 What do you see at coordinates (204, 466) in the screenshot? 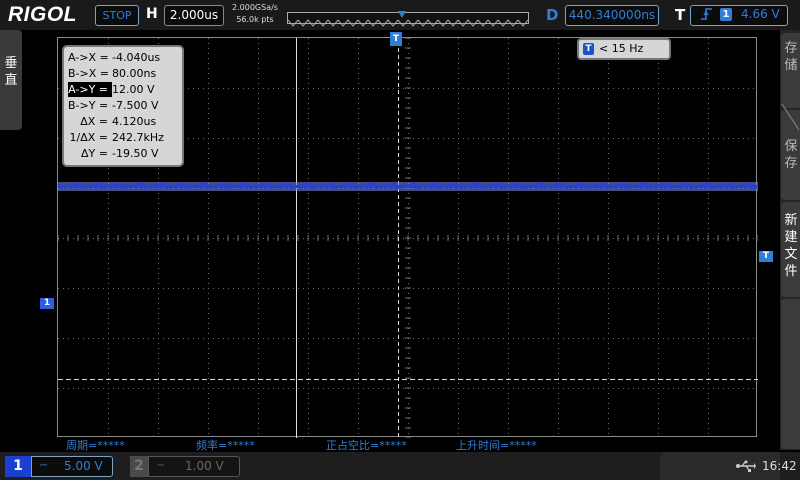
I see `channel2-scale: 1.00 V` at bounding box center [204, 466].